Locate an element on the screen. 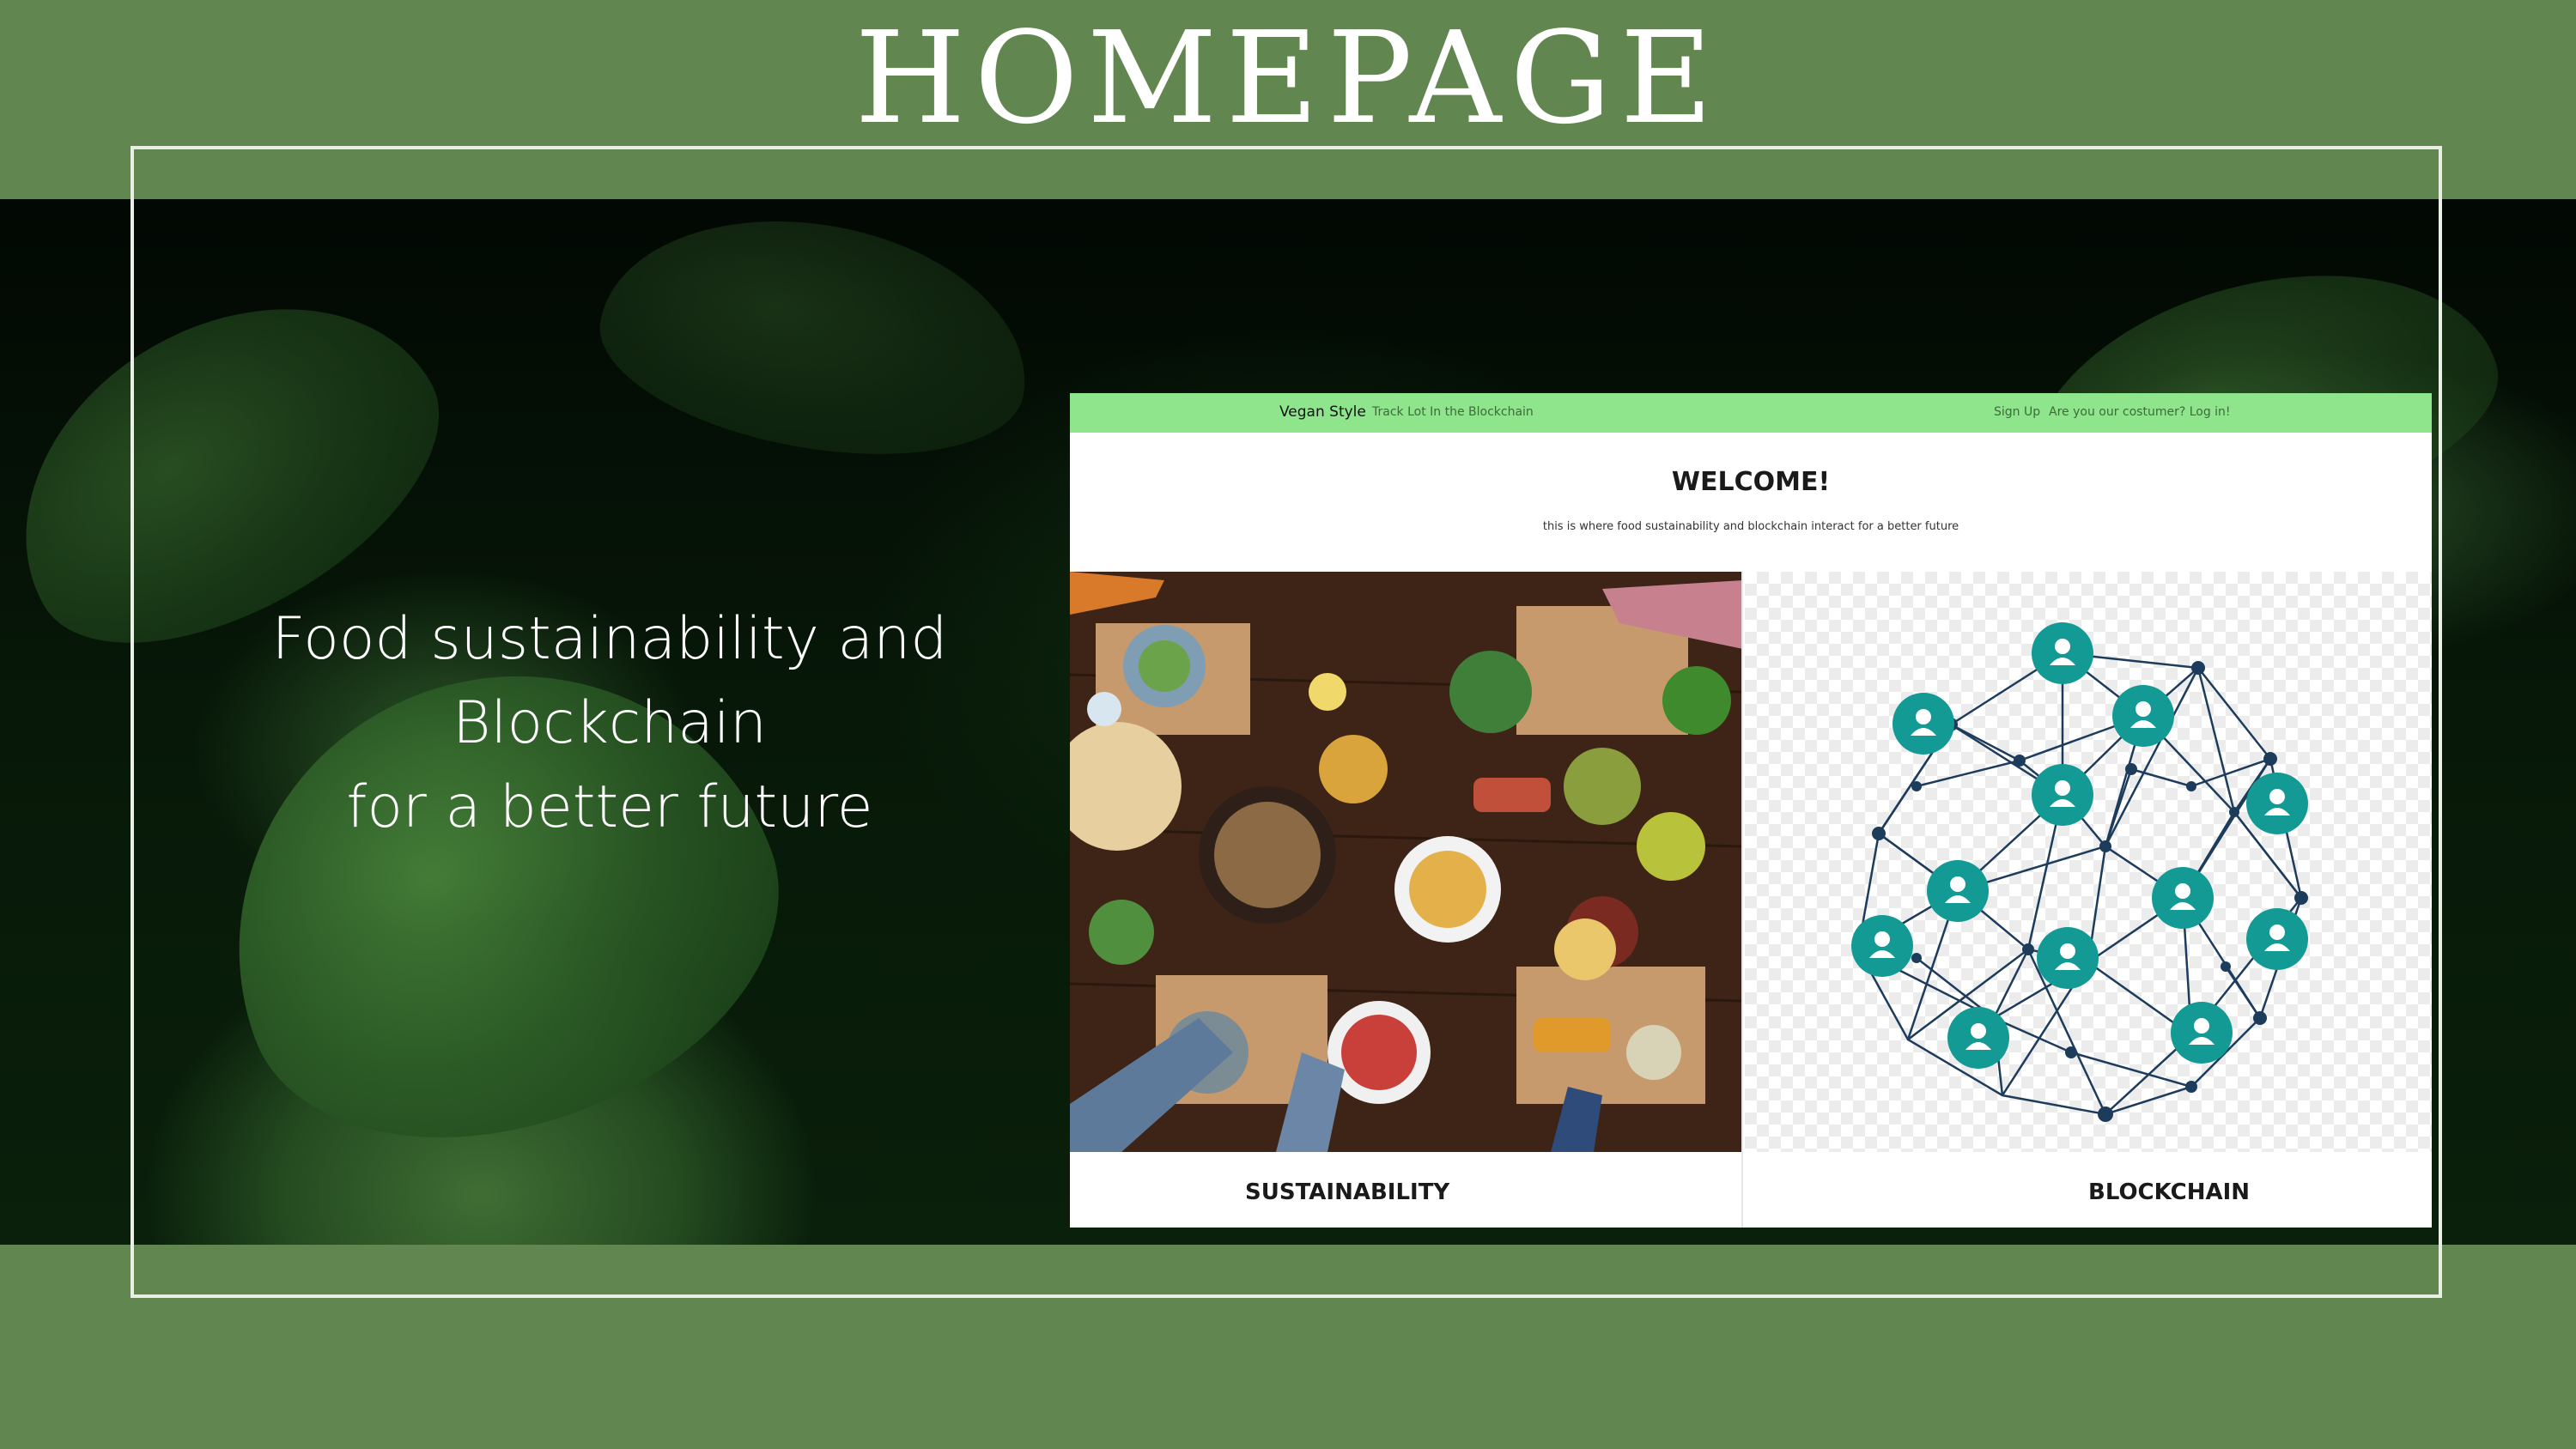  track-lot-link: Track Lot In the Blockchain is located at coordinates (1453, 412).